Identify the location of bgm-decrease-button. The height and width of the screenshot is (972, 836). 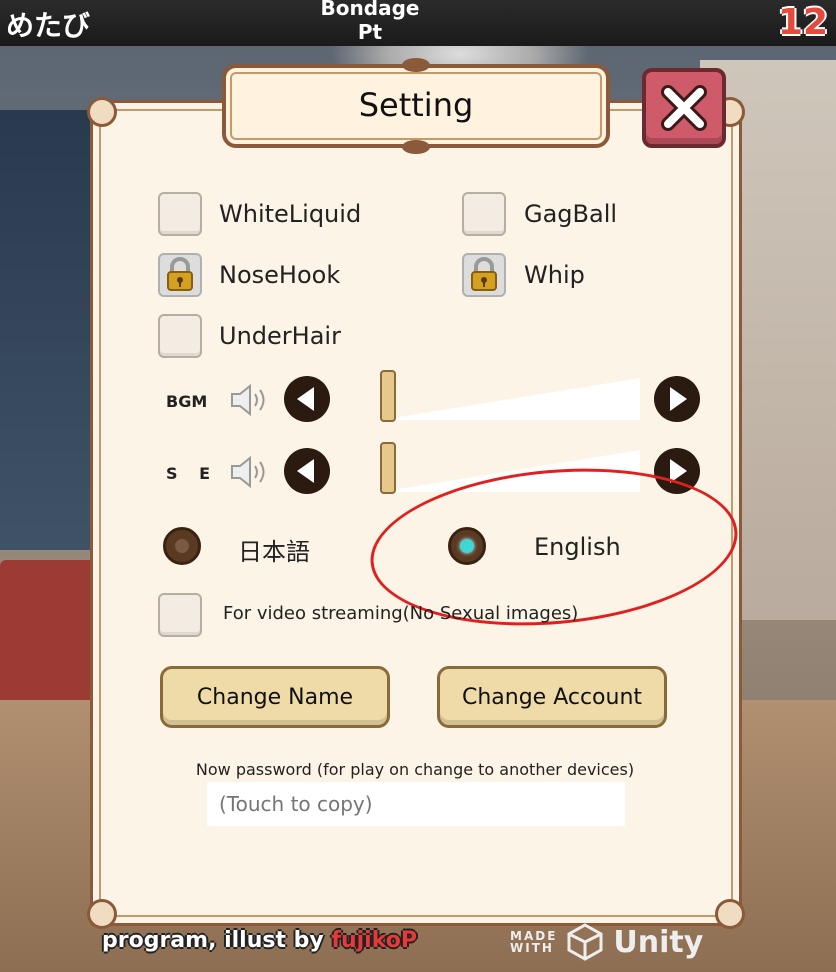
(307, 399).